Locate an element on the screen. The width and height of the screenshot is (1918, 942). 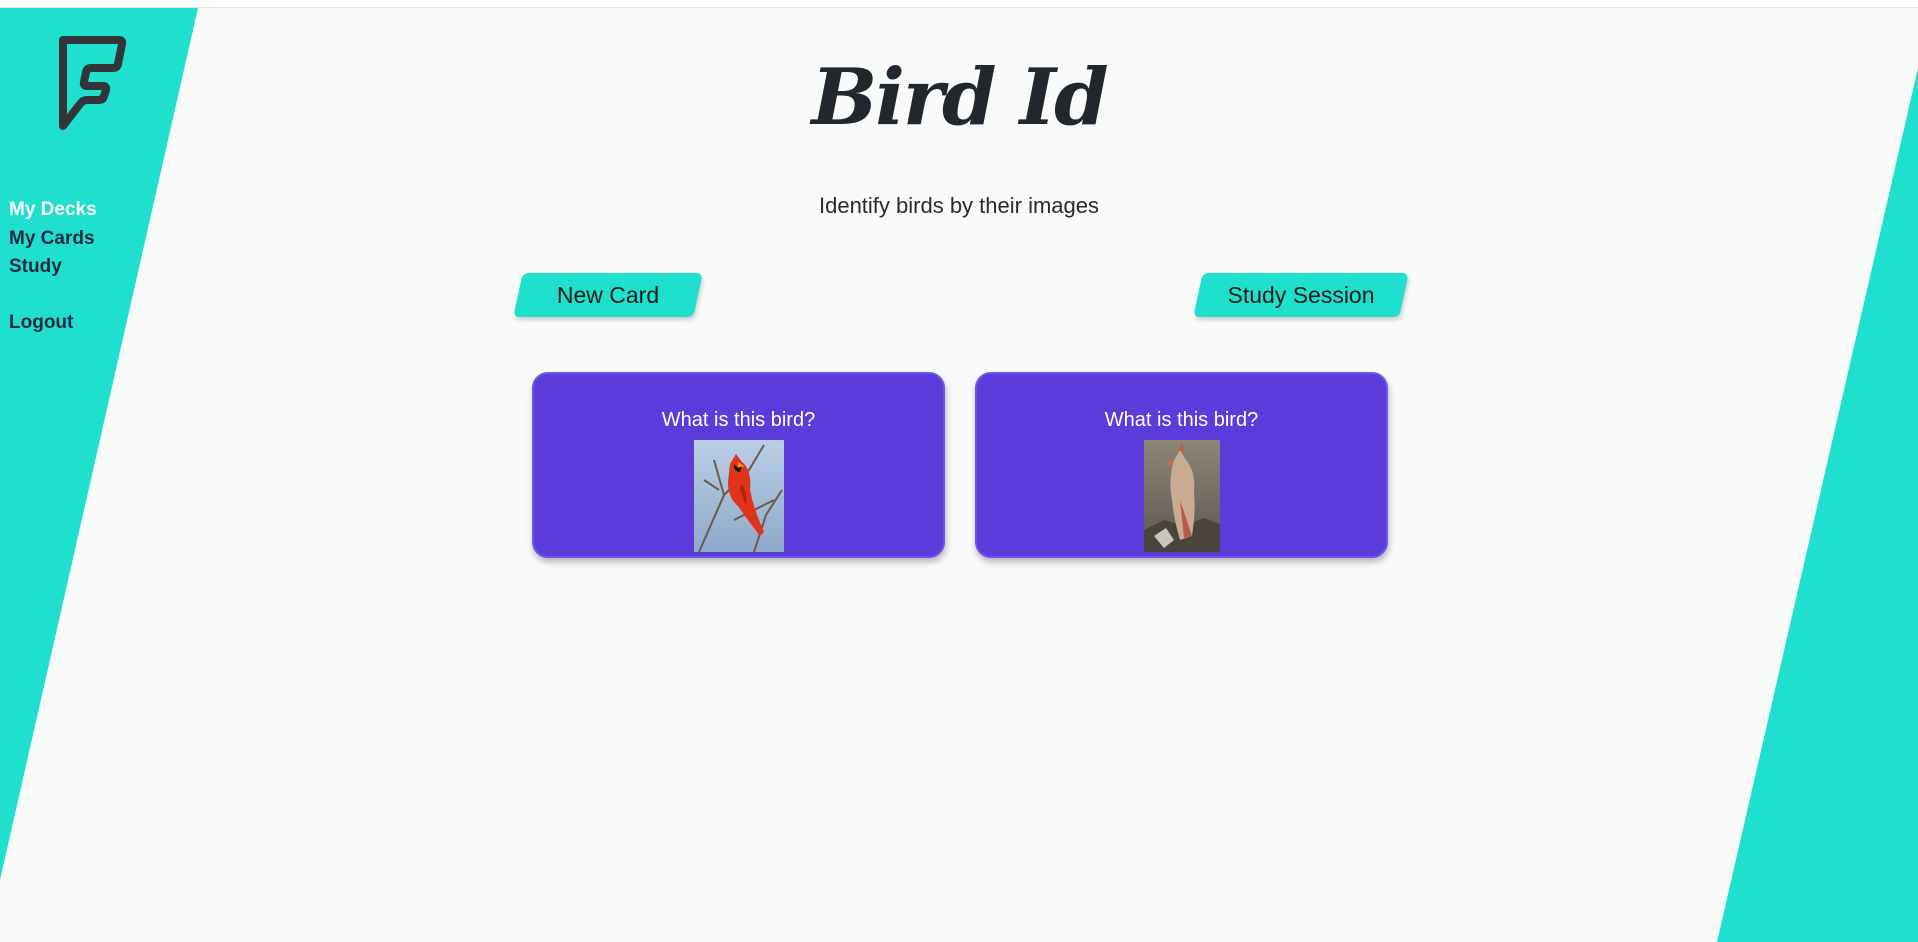
sidebar-item-logout: Logout is located at coordinates (53, 323).